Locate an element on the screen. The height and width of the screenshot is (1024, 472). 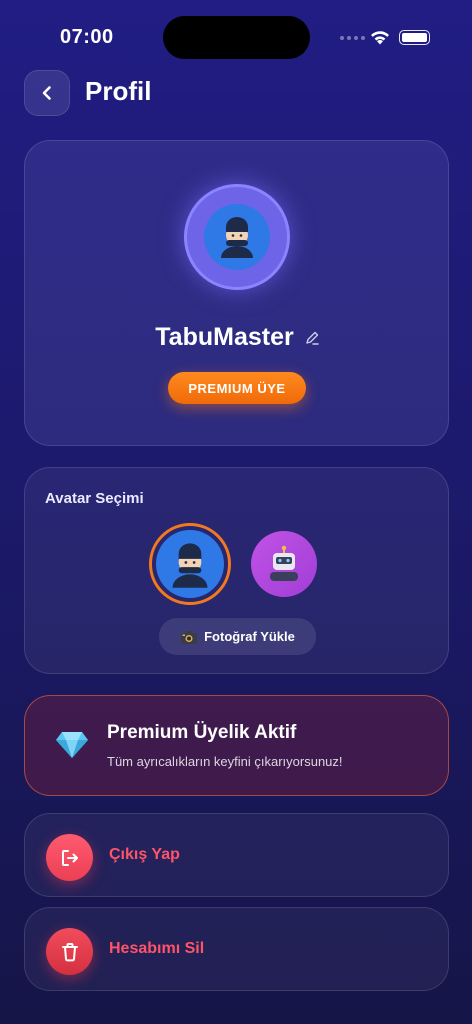
logout-label: Çıkış Yap is located at coordinates (144, 854).